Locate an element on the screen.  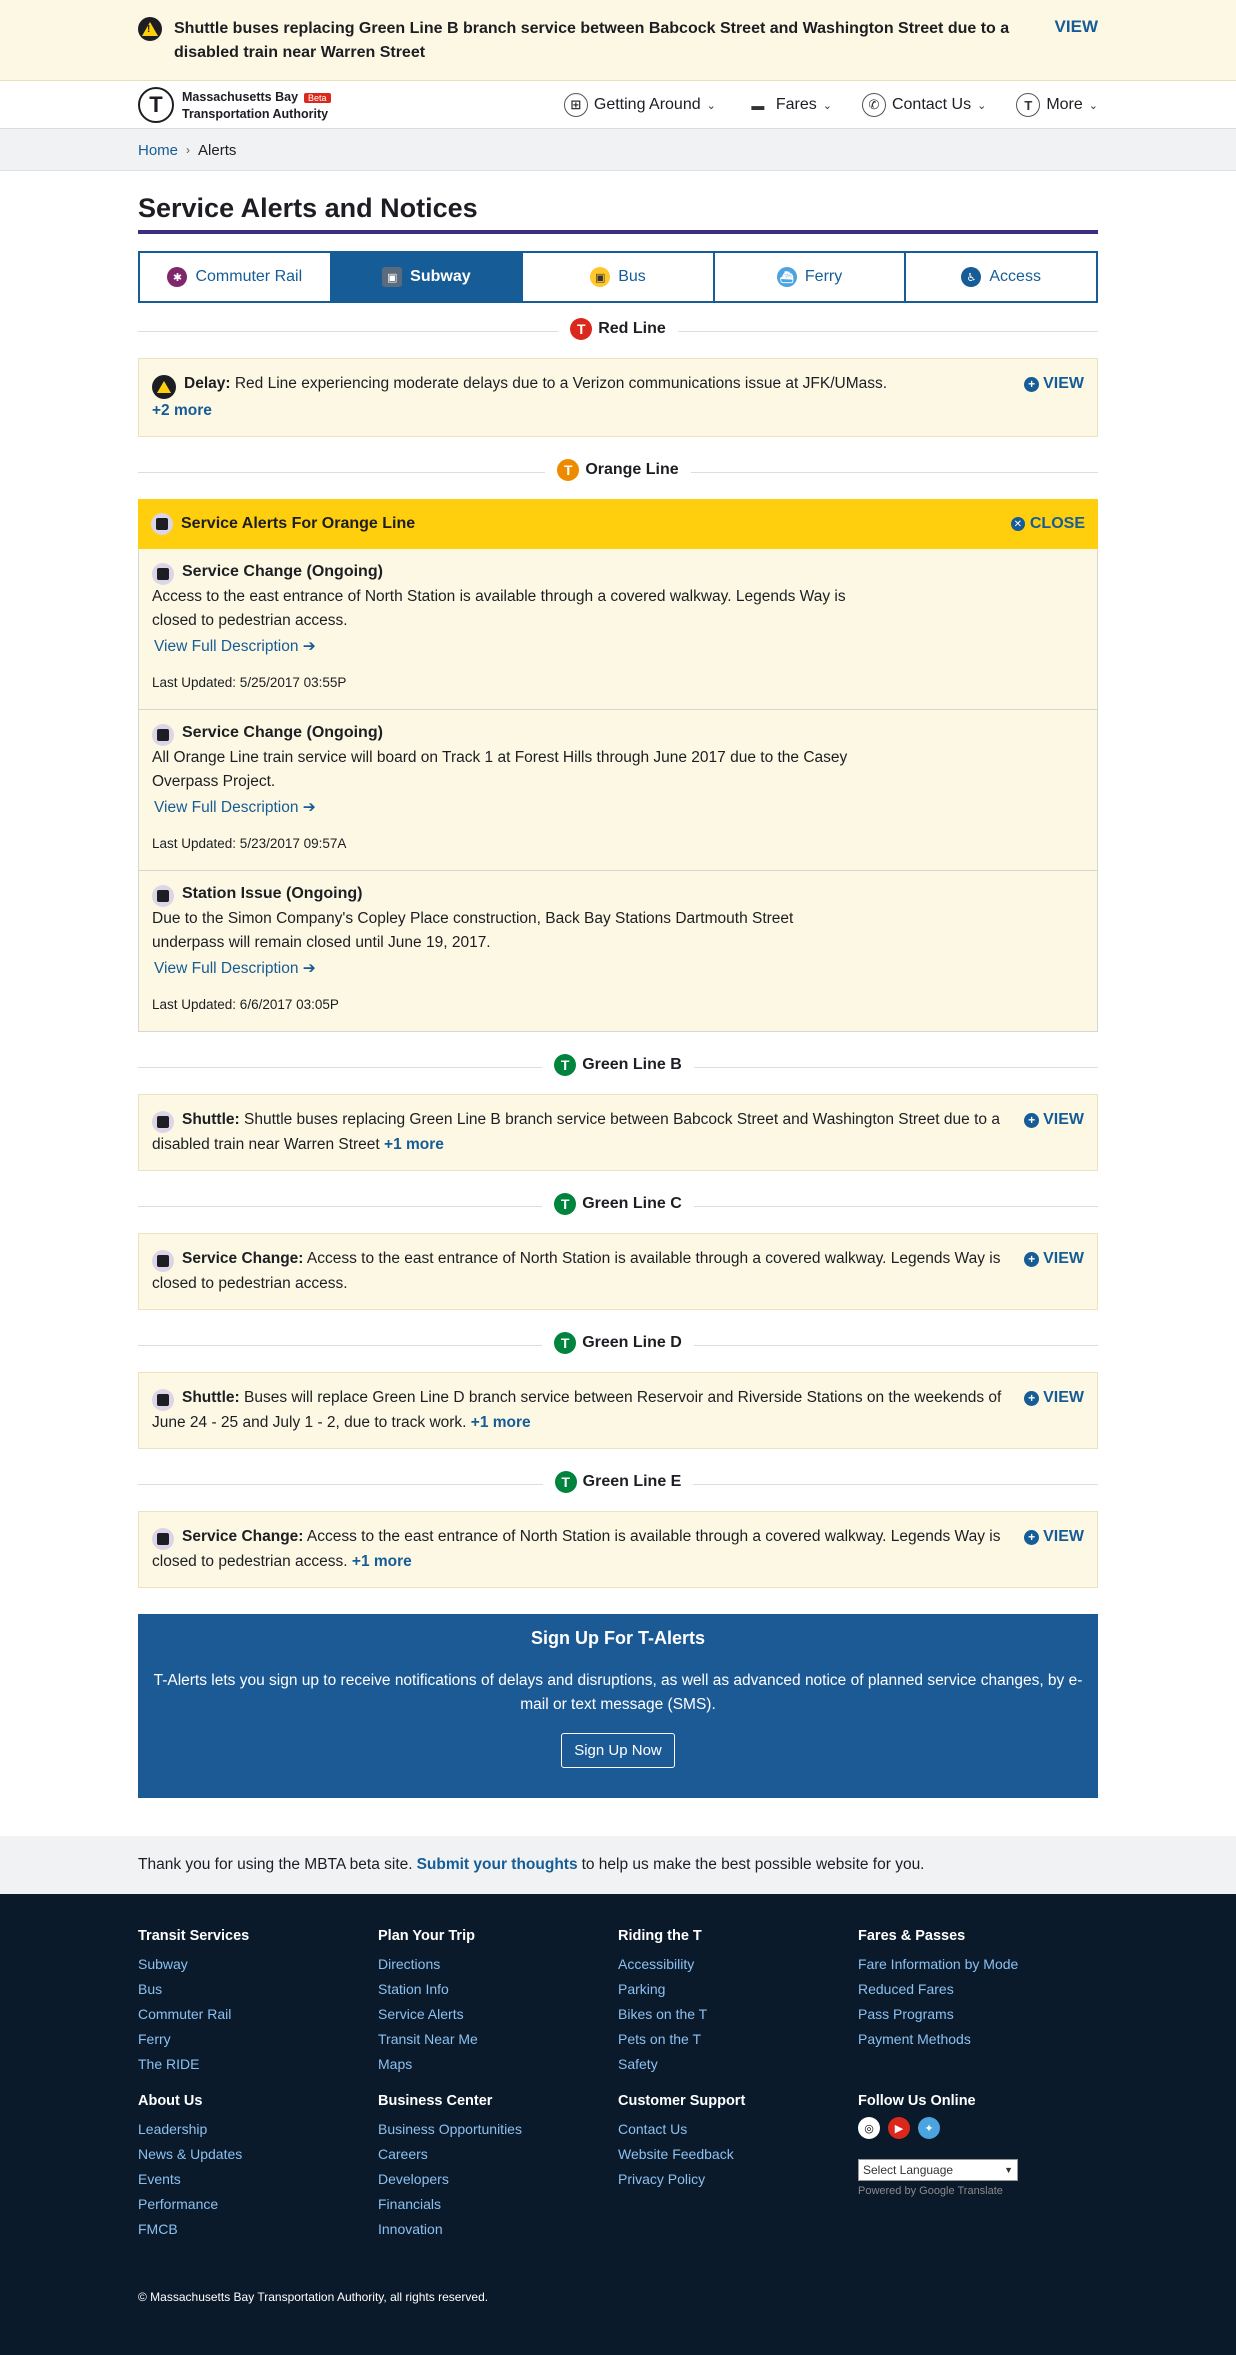
nav-getting-around: ⊞ Getting Around ⌄ is located at coordinates (639, 105).